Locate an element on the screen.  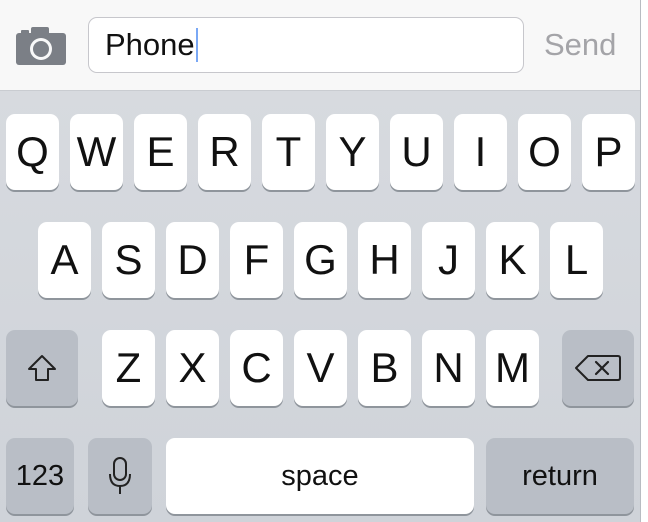
text-caret is located at coordinates (196, 45).